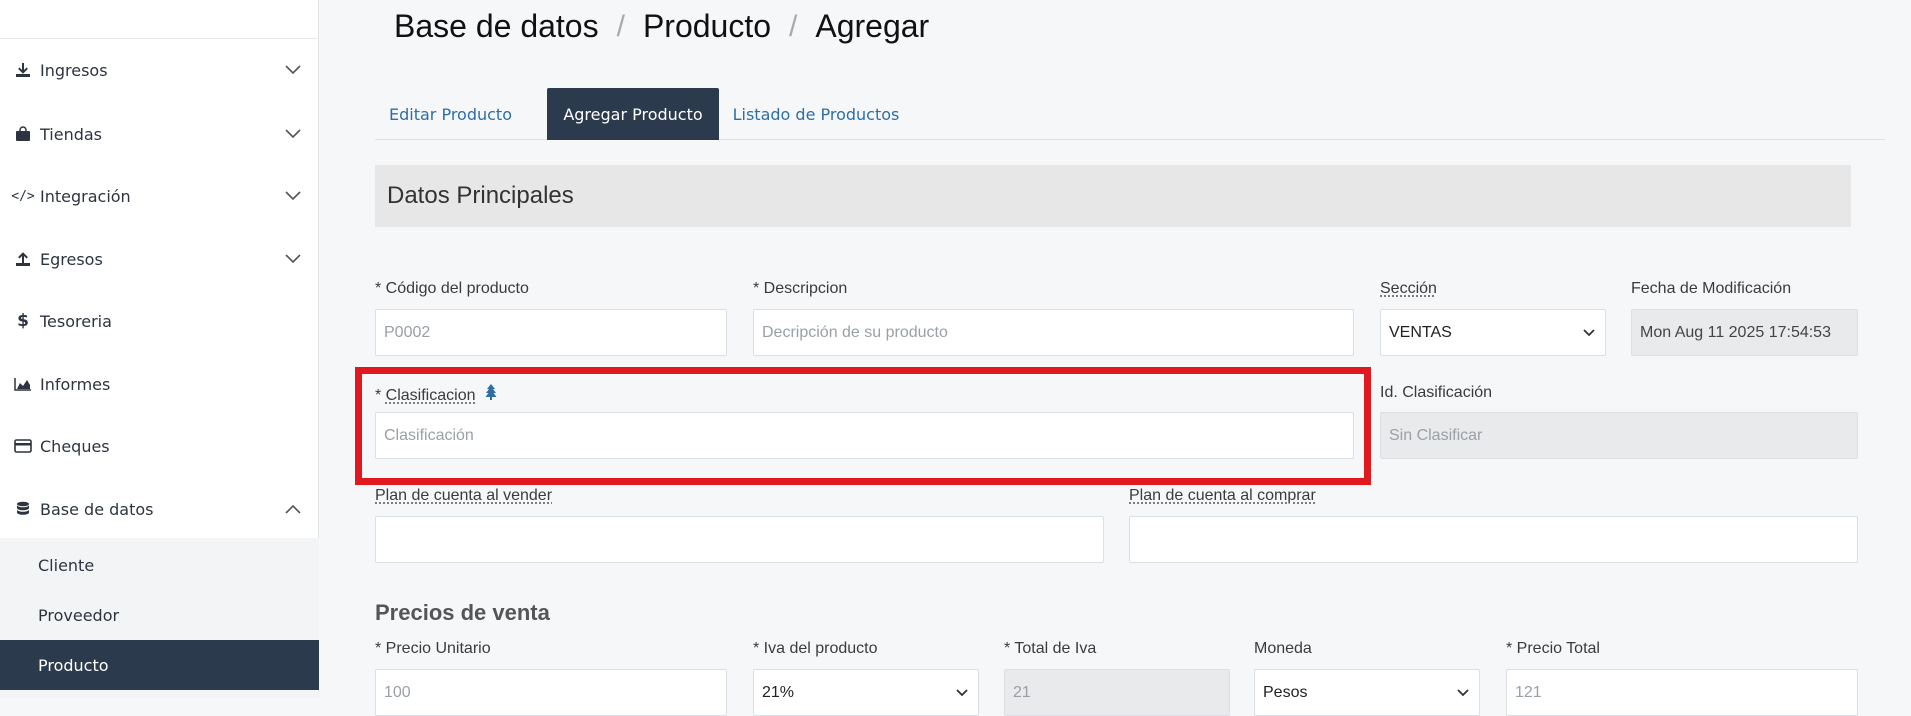 Image resolution: width=1911 pixels, height=716 pixels. Describe the element at coordinates (71, 259) in the screenshot. I see `sidebar-item-label: Egresos` at that location.